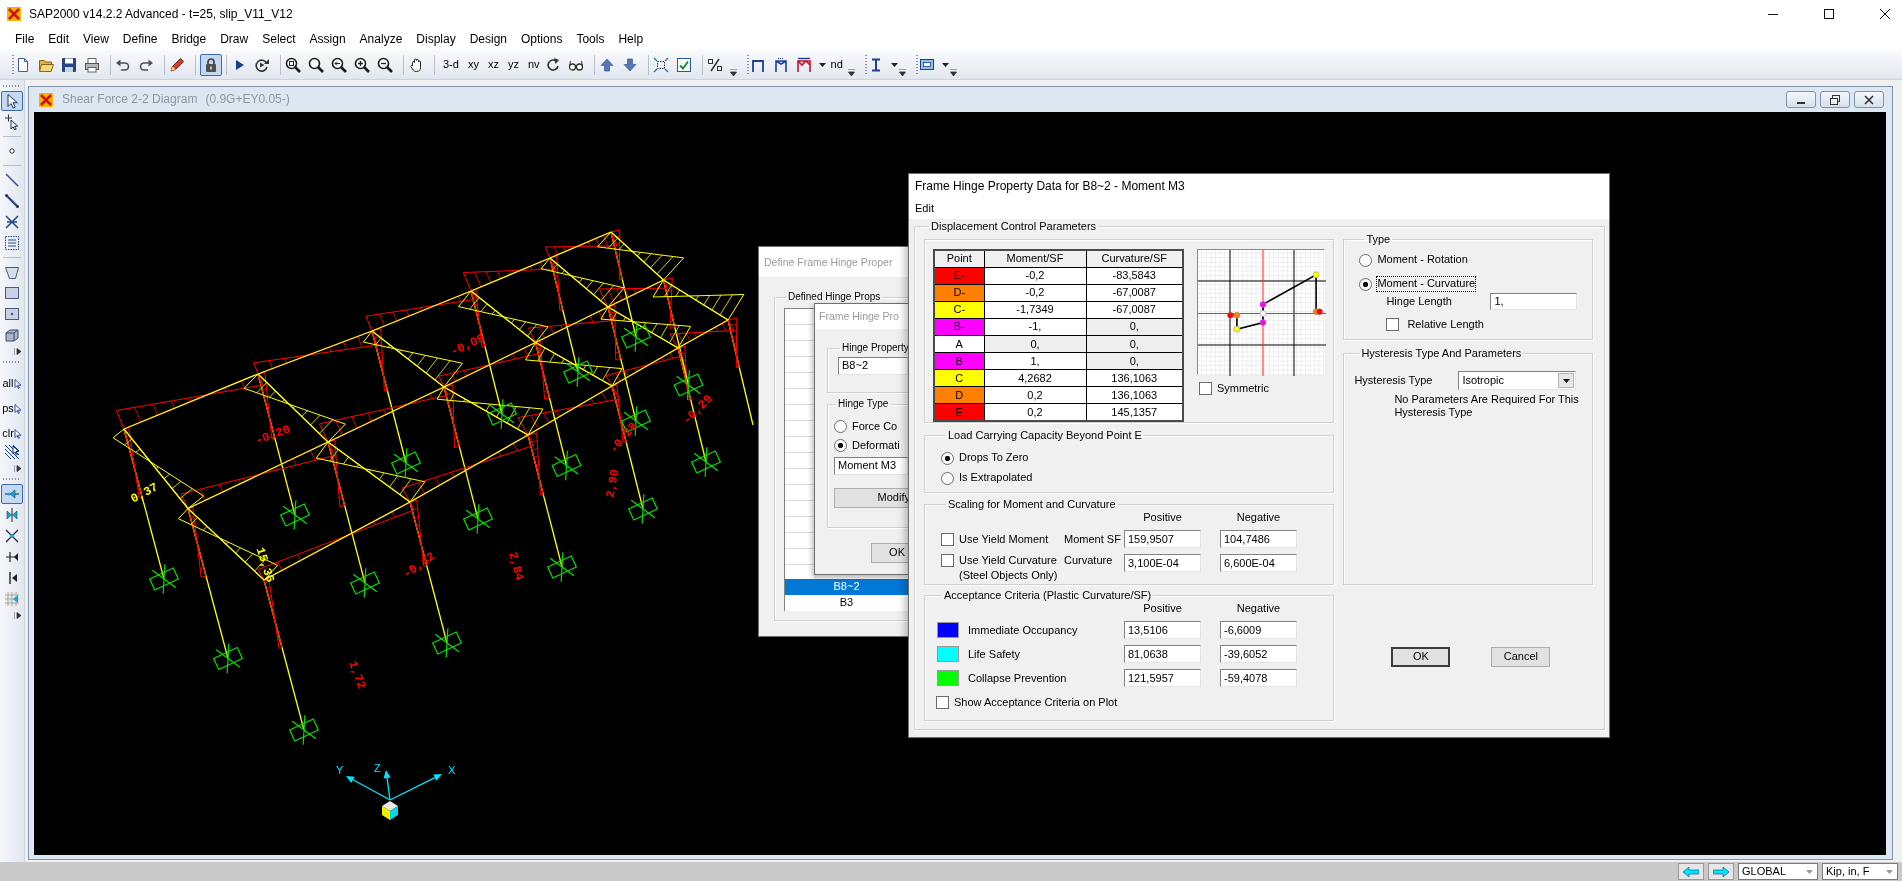  What do you see at coordinates (362, 64) in the screenshot?
I see `zoom-in-icon` at bounding box center [362, 64].